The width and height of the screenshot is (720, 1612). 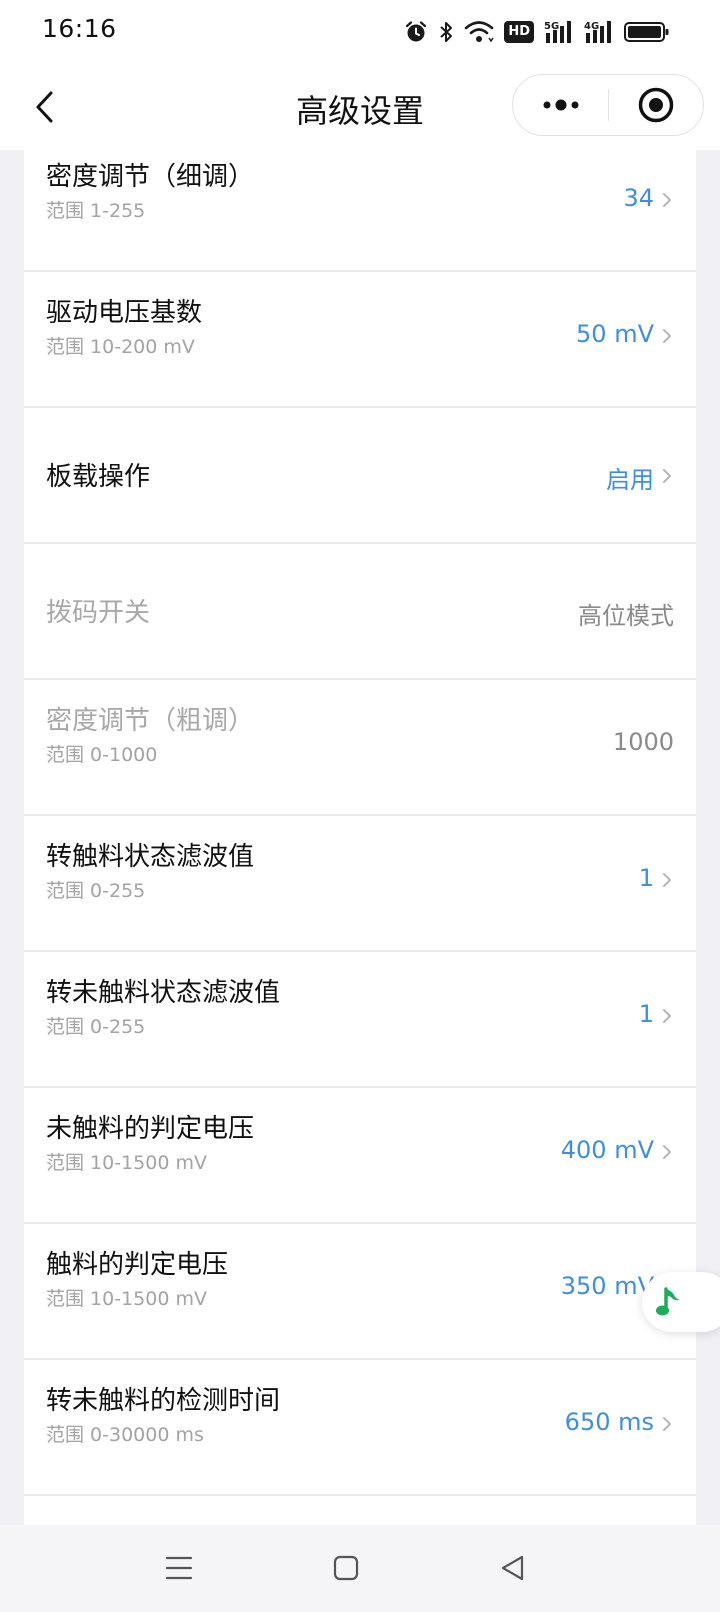 What do you see at coordinates (607, 1150) in the screenshot?
I see `setting-value: 400 mV` at bounding box center [607, 1150].